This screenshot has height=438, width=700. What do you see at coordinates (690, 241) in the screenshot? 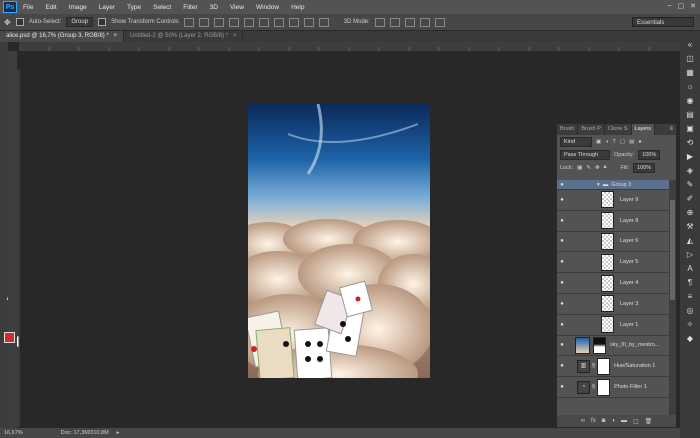
I see `3d-panel-icon: ◭` at bounding box center [690, 241].